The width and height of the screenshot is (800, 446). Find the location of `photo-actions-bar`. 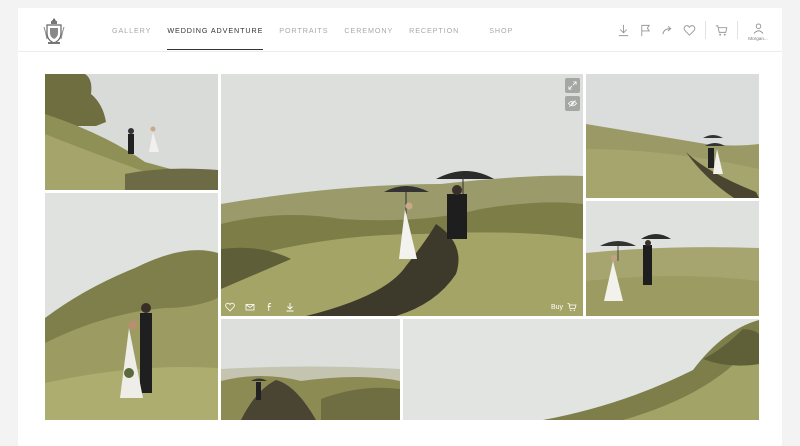

photo-actions-bar is located at coordinates (265, 307).